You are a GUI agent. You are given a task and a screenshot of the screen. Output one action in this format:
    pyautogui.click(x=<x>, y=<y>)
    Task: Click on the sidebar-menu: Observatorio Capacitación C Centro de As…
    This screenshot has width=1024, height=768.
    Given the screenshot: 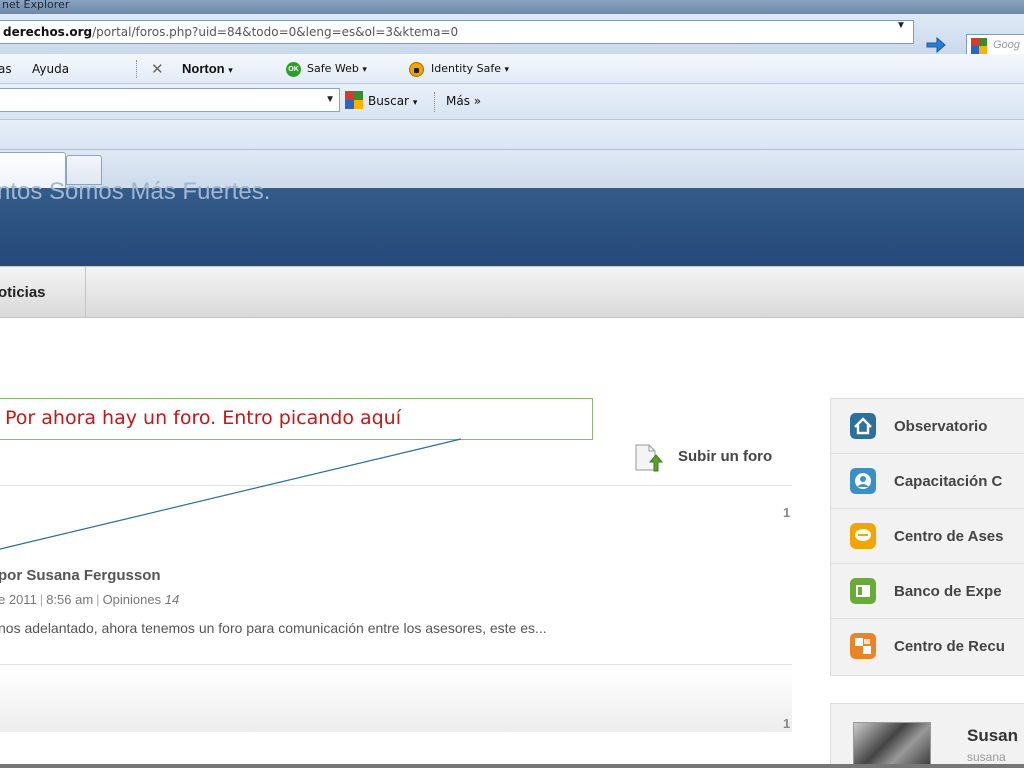 What is the action you would take?
    pyautogui.click(x=927, y=537)
    